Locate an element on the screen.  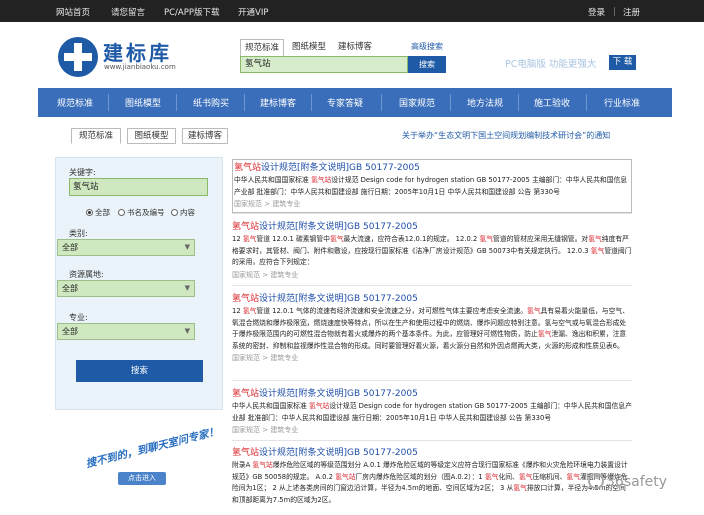
nav-item-blog: 建标博客 is located at coordinates (278, 102).